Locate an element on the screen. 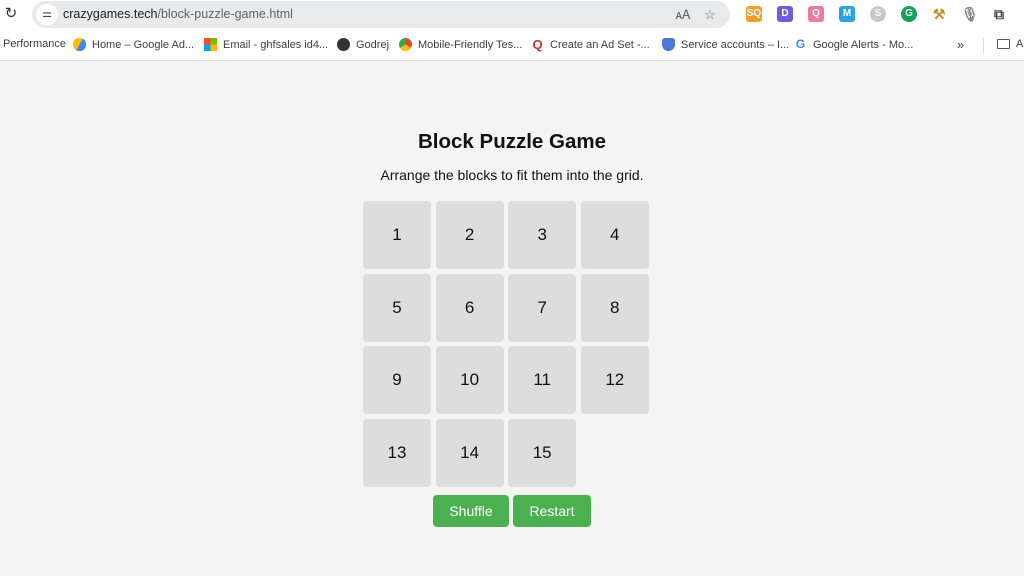 This screenshot has width=1024, height=576. bookmark-performance: Performance is located at coordinates (34, 44).